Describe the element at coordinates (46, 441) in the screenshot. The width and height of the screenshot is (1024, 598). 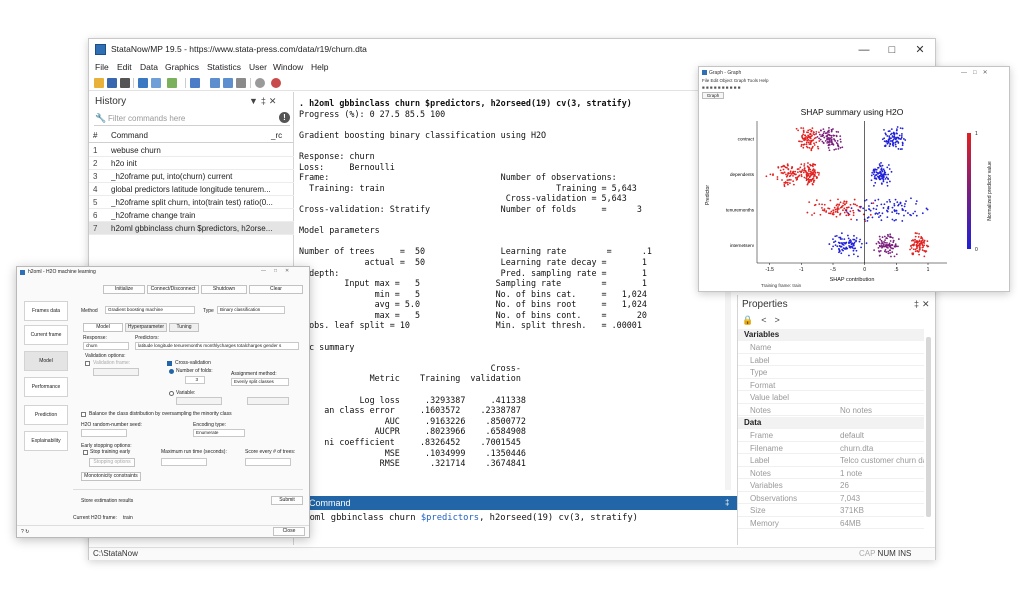
I see `sidebar-explainability: Explainability` at that location.